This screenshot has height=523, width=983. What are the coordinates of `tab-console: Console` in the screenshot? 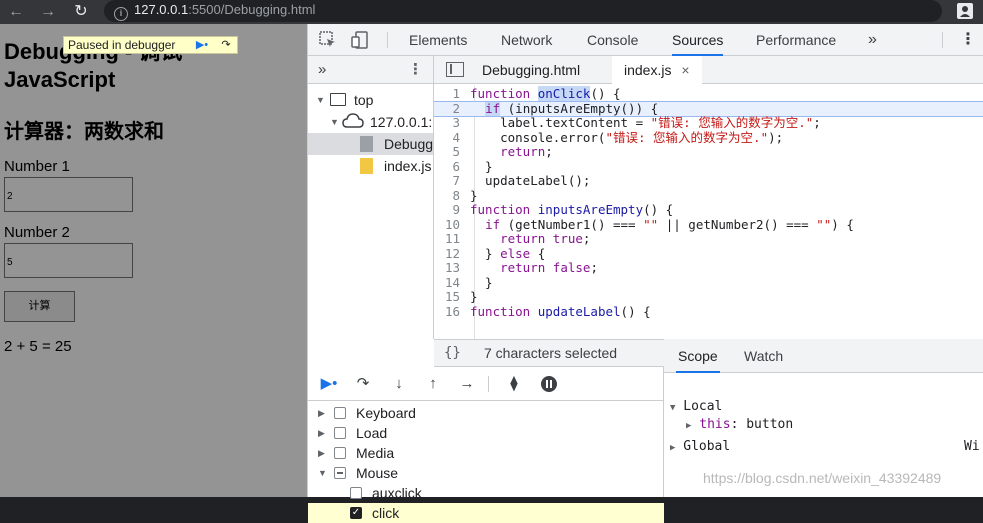 It's located at (612, 40).